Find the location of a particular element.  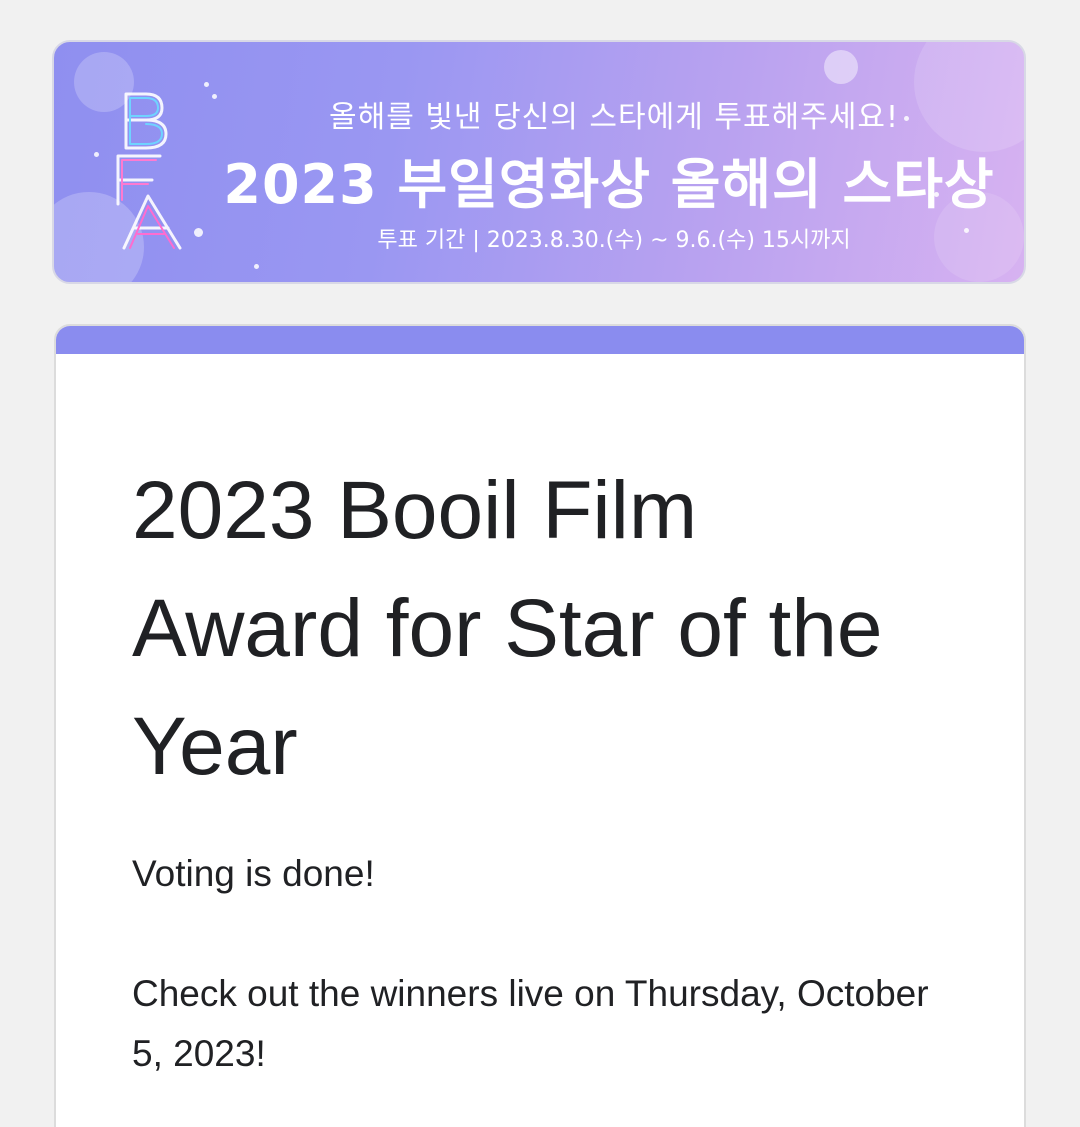

bokeh-light is located at coordinates (841, 67).